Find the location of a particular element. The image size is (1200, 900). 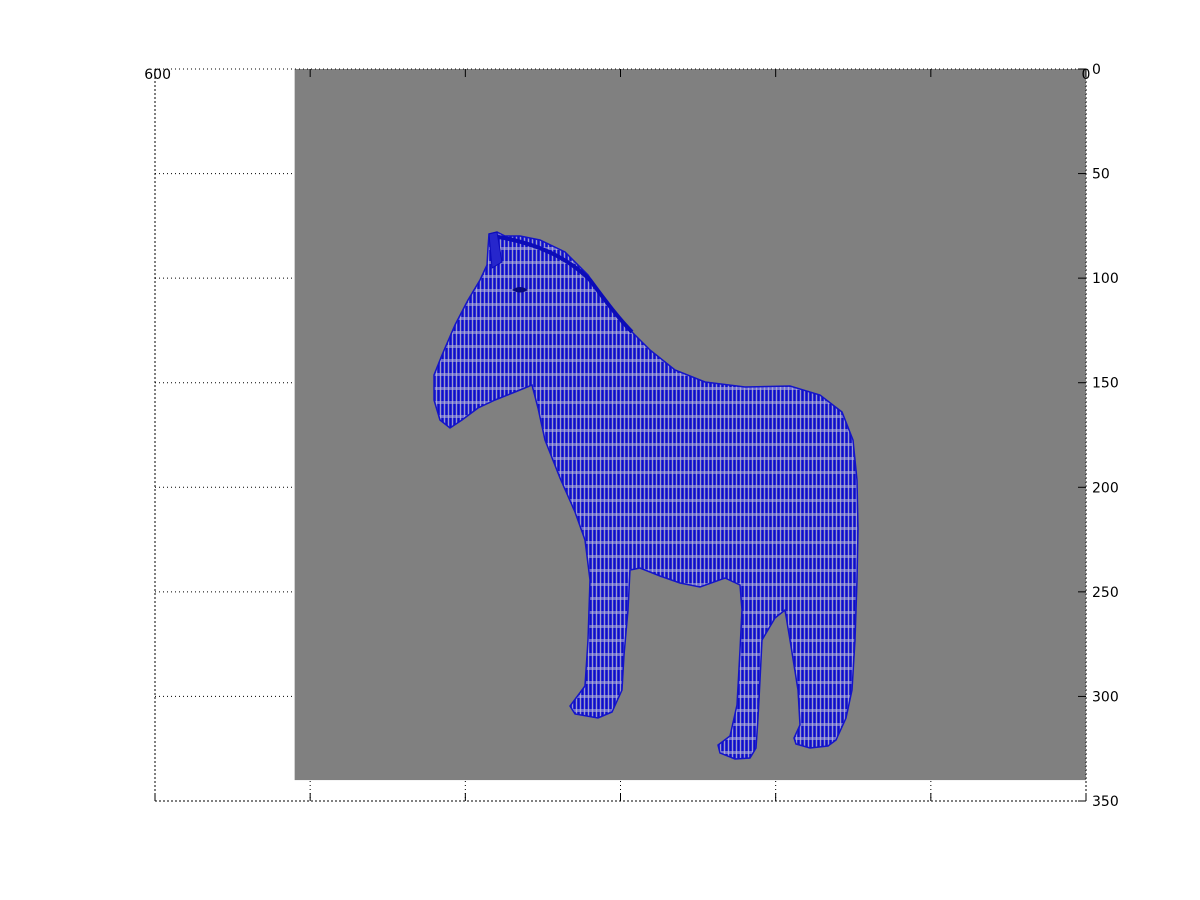

x-tick-label-0: 0 is located at coordinates (1086, 75).